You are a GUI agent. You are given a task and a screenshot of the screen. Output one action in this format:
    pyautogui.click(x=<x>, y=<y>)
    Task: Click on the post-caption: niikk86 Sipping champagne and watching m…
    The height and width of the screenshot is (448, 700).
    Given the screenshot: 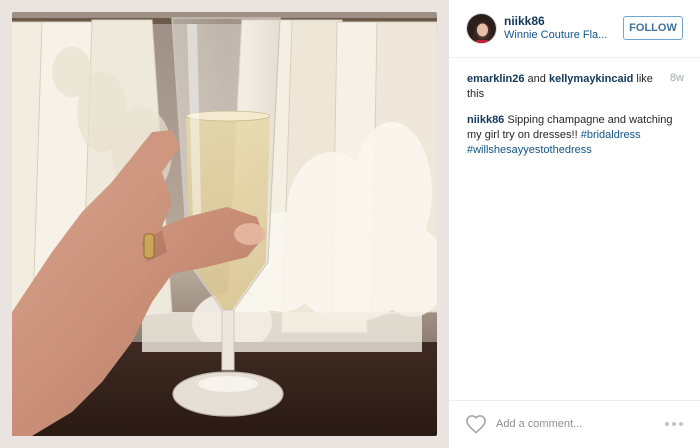 What is the action you would take?
    pyautogui.click(x=577, y=135)
    